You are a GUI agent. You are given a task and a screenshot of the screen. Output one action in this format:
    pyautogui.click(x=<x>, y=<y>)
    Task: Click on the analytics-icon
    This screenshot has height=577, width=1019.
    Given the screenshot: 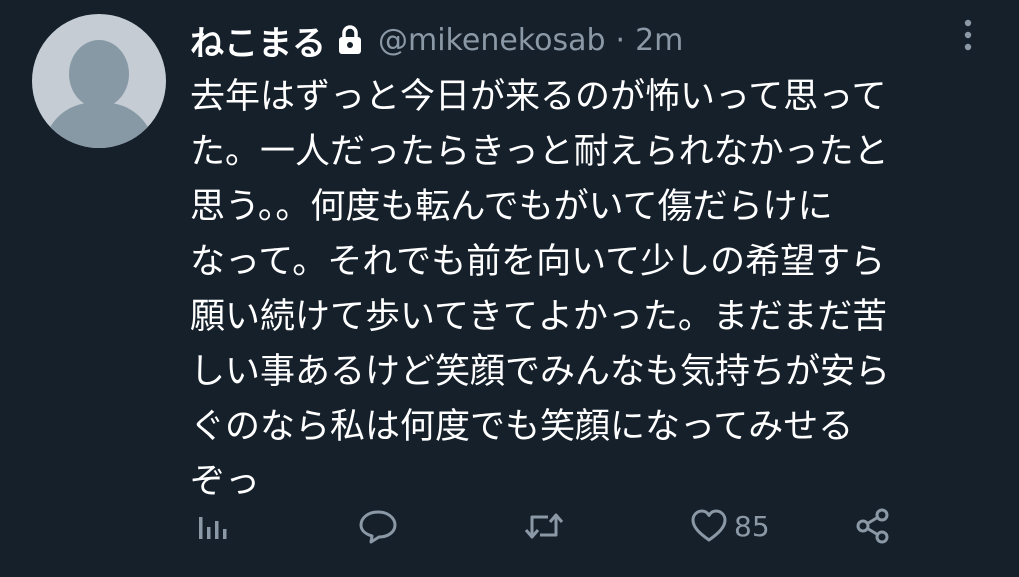 What is the action you would take?
    pyautogui.click(x=213, y=528)
    